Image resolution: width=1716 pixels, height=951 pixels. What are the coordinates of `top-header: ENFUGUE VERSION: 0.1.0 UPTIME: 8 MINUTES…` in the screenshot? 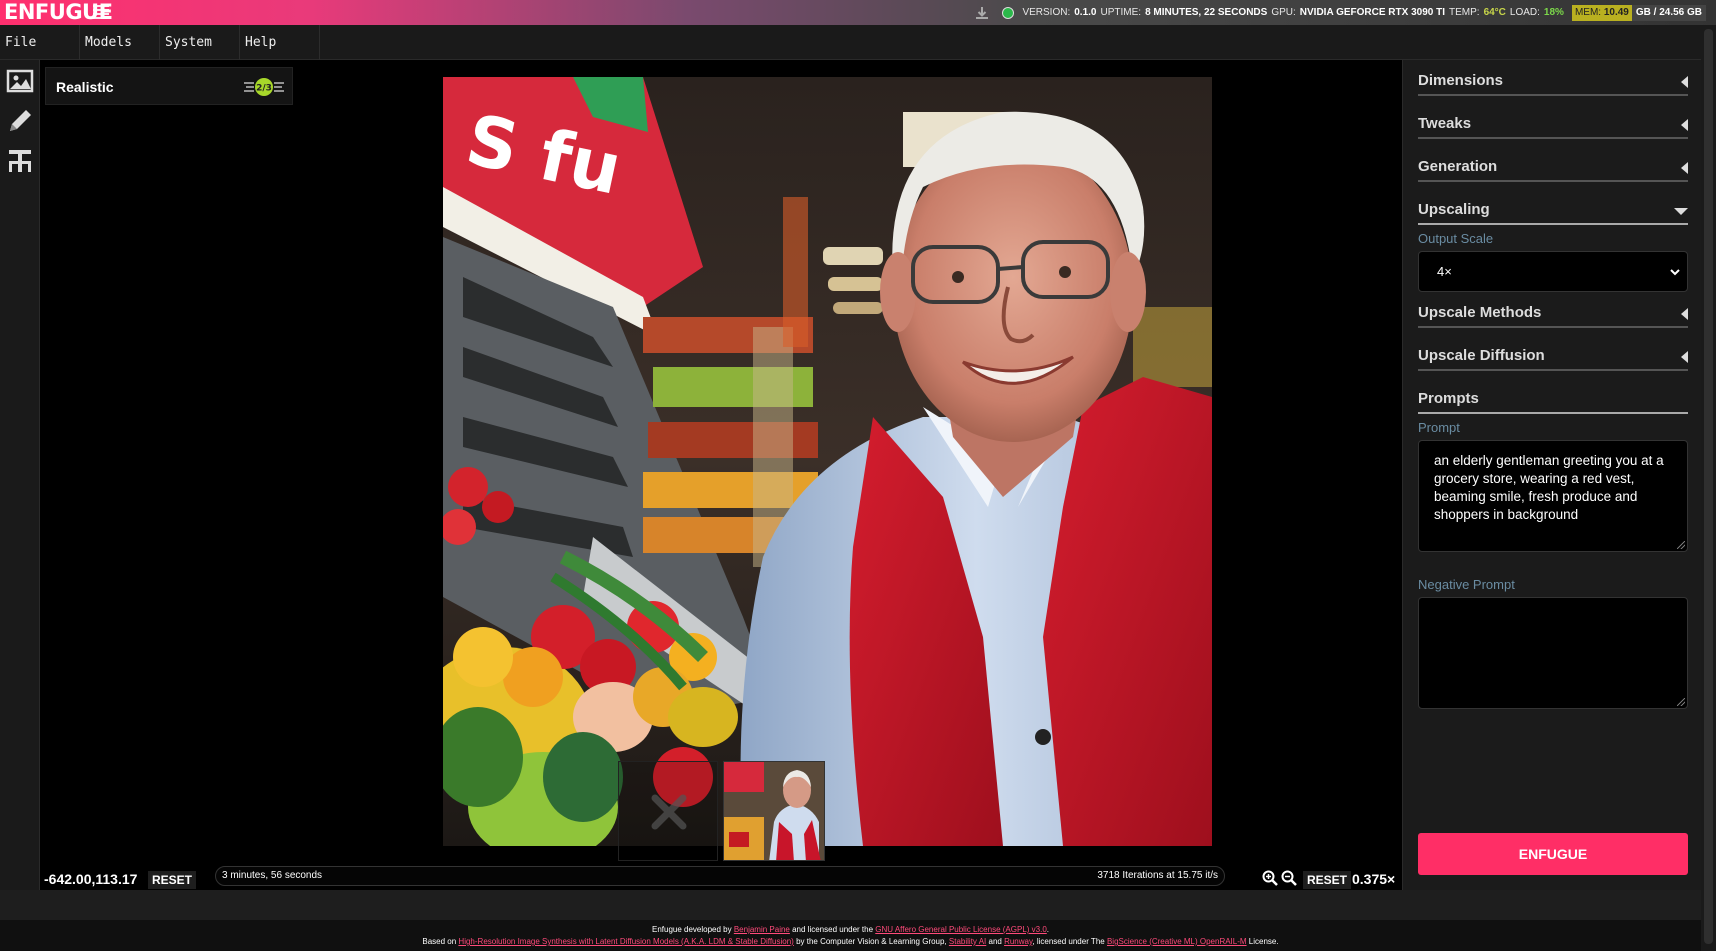 It's located at (858, 12).